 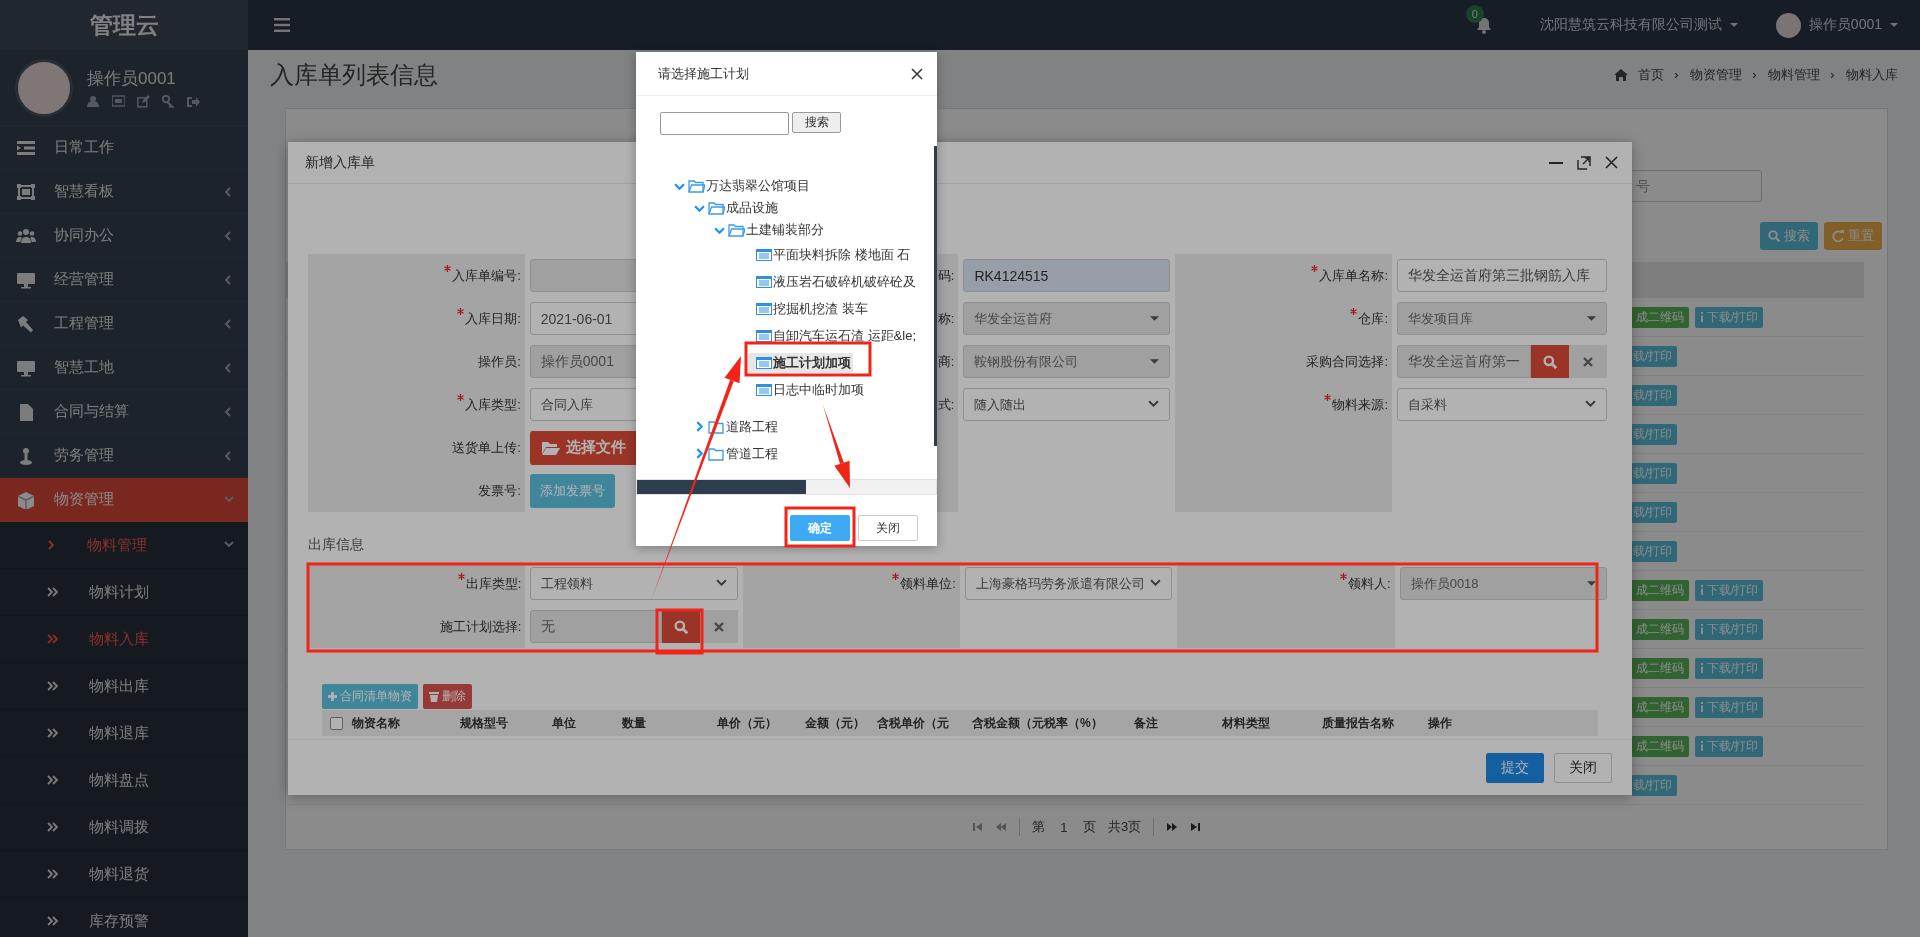 What do you see at coordinates (1353, 276) in the screenshot?
I see `field-label: 入库单名称:` at bounding box center [1353, 276].